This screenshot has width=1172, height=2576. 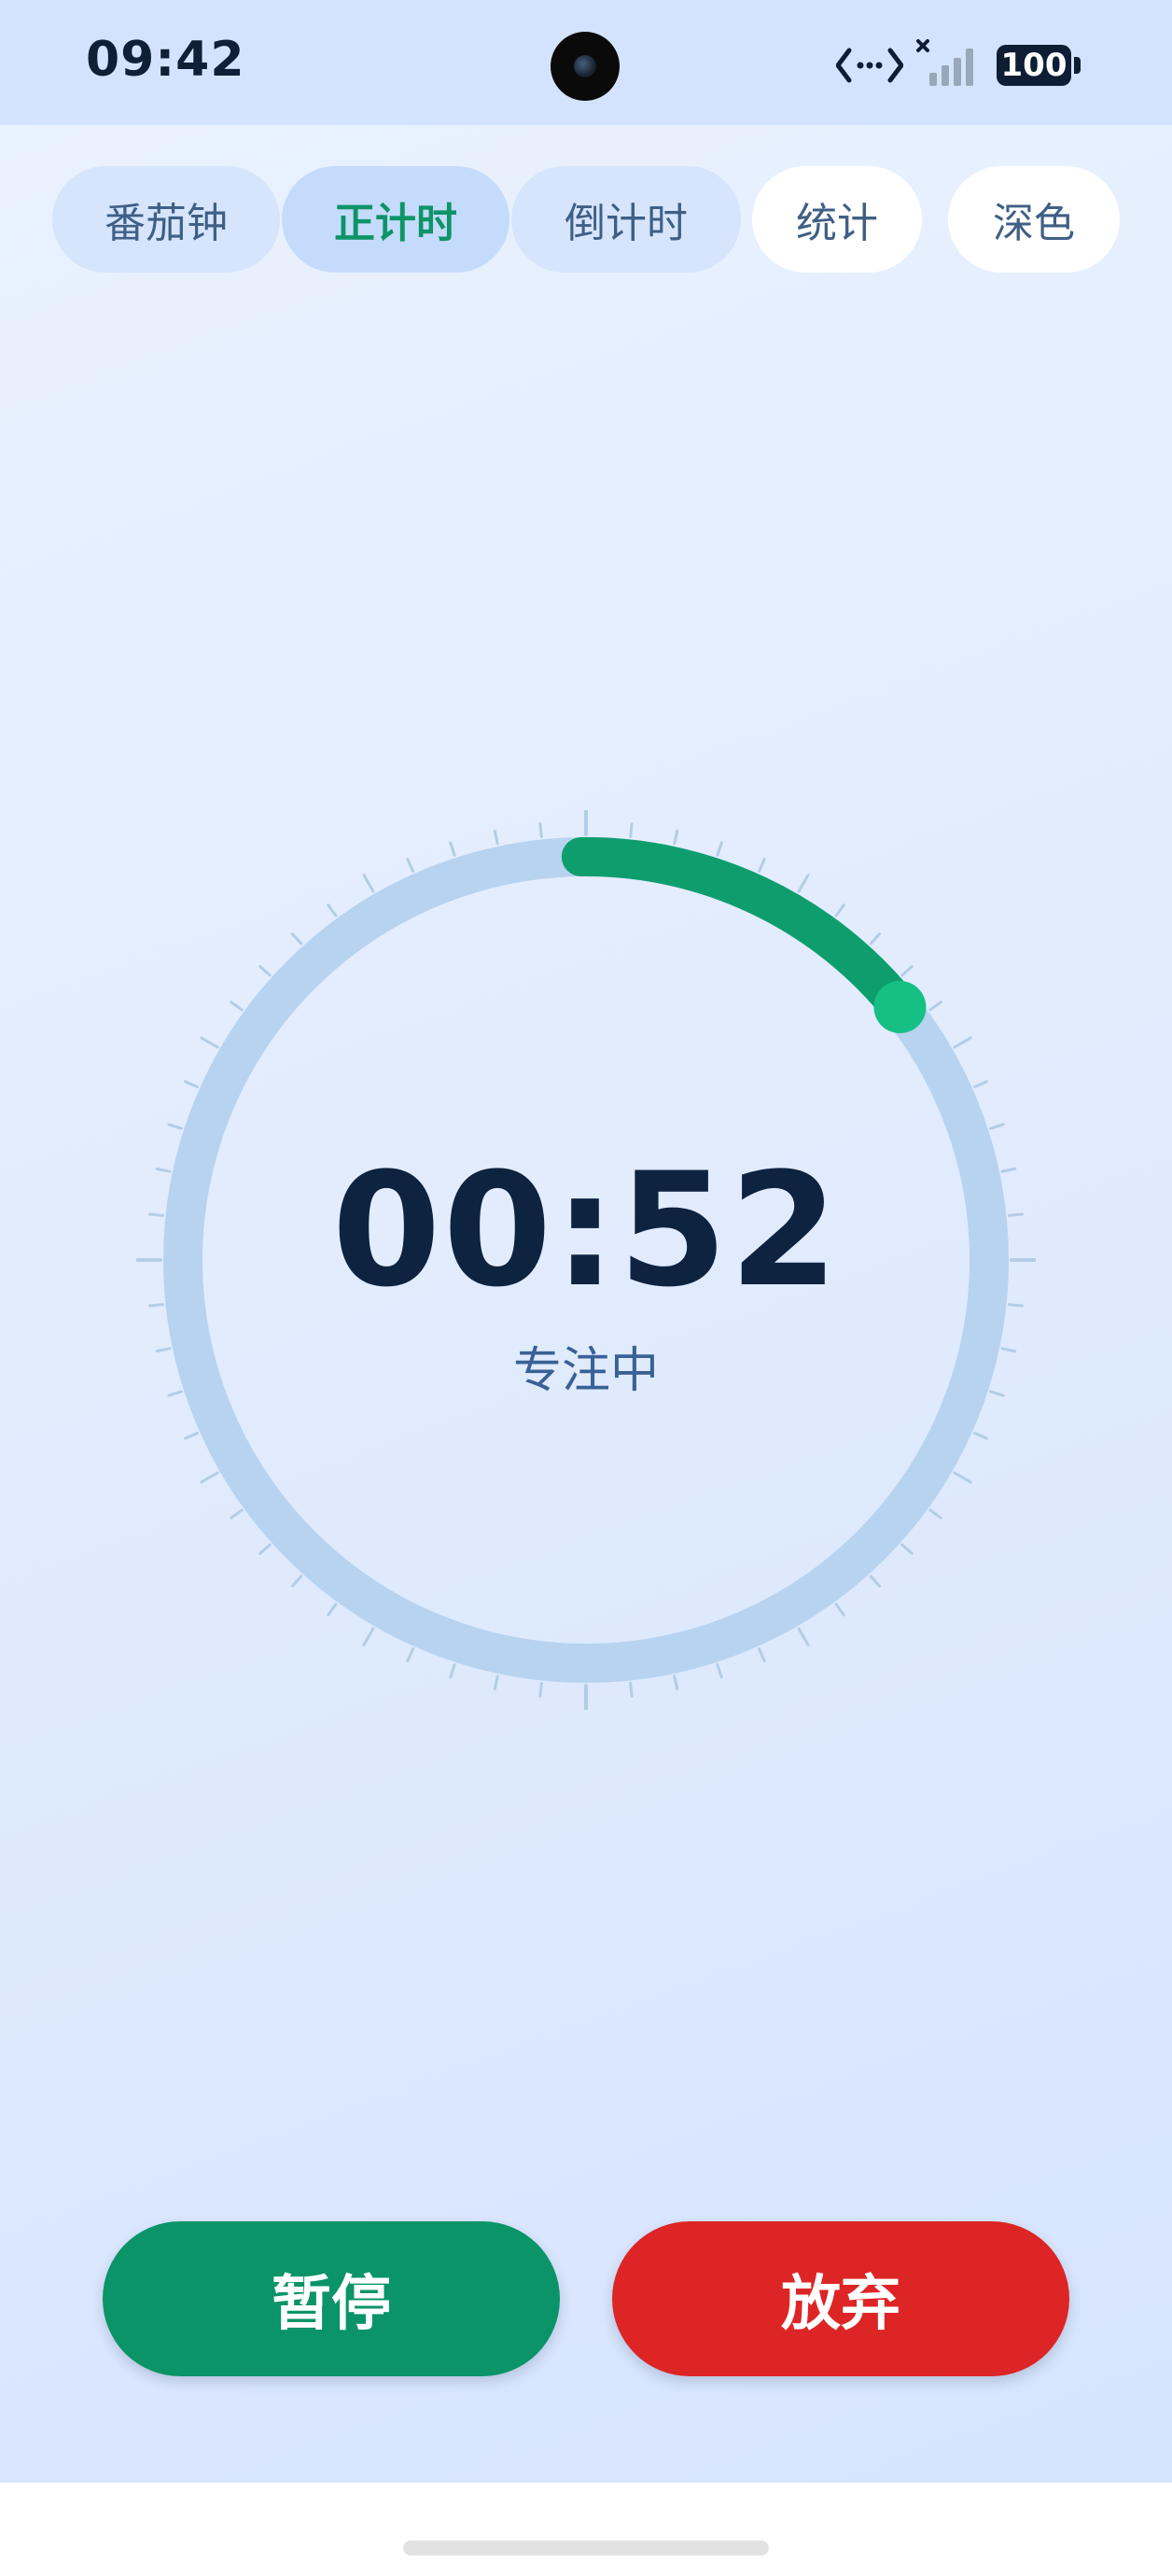 What do you see at coordinates (165, 60) in the screenshot?
I see `status-time: 09:42` at bounding box center [165, 60].